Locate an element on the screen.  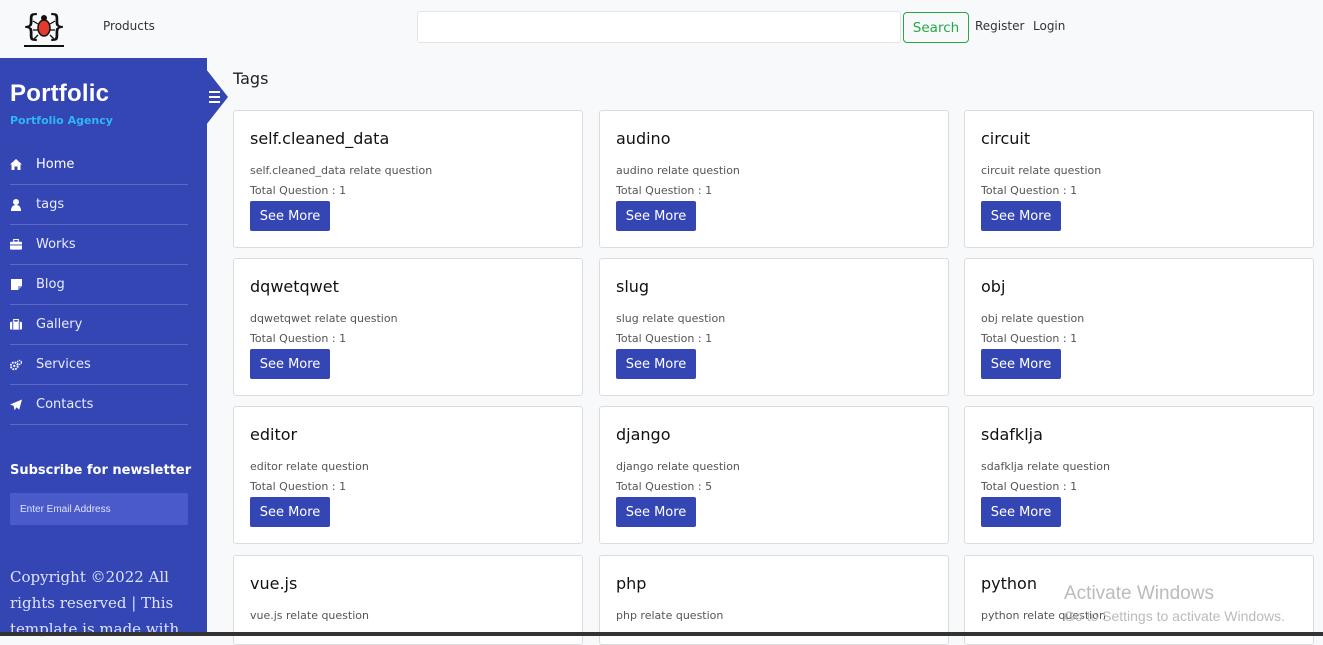
tag-title: dqwetqwet is located at coordinates (294, 286).